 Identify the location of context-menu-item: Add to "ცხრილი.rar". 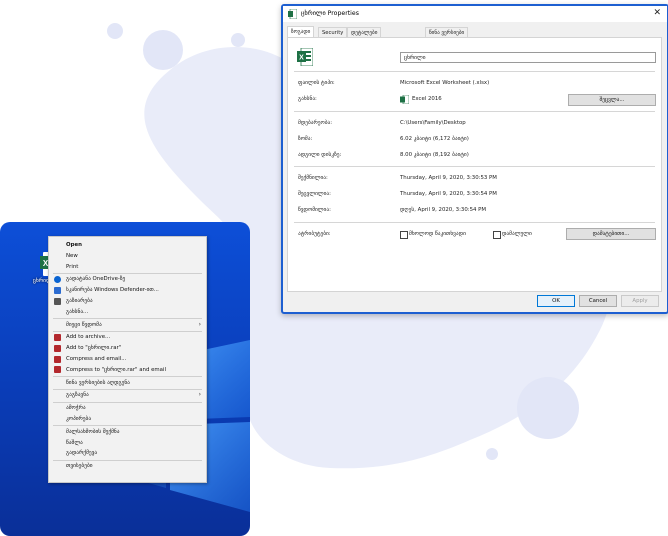
(127, 348).